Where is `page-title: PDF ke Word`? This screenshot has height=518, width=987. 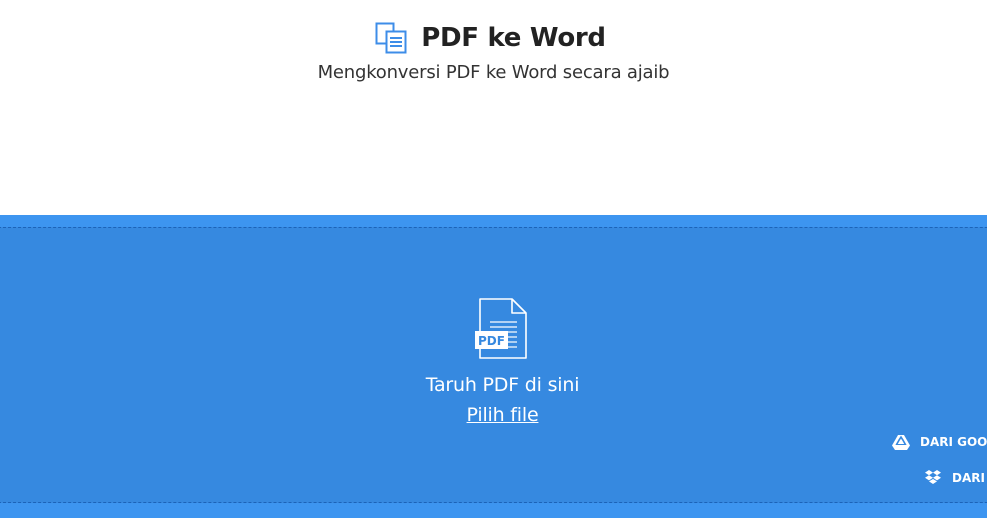
page-title: PDF ke Word is located at coordinates (513, 38).